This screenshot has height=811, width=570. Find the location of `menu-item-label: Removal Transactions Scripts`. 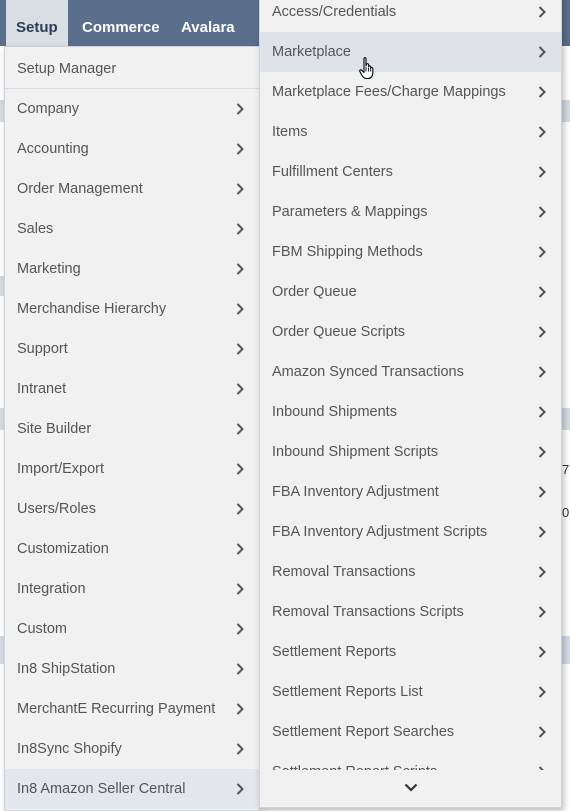

menu-item-label: Removal Transactions Scripts is located at coordinates (368, 612).